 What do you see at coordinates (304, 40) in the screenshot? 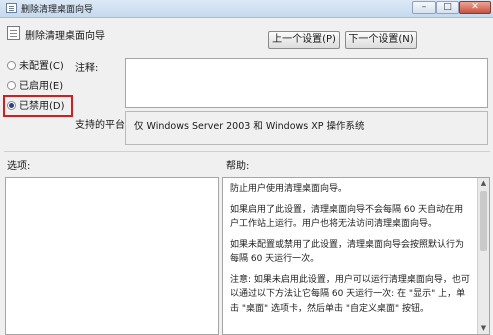
I see `previous-setting-button: 上一个设置(P)` at bounding box center [304, 40].